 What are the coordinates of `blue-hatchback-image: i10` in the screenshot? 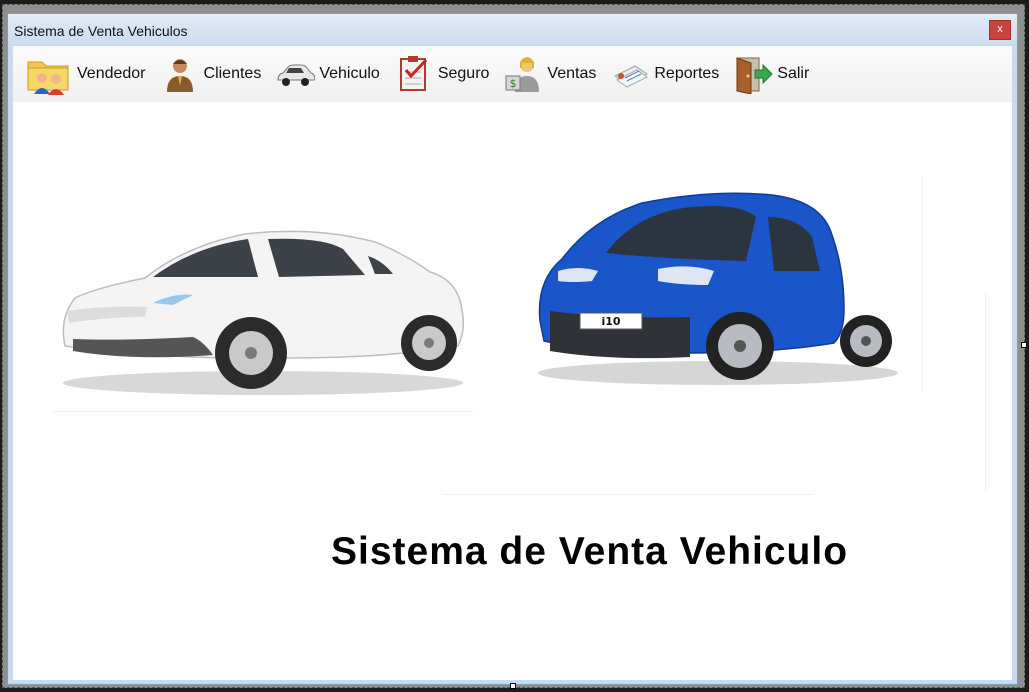 It's located at (718, 288).